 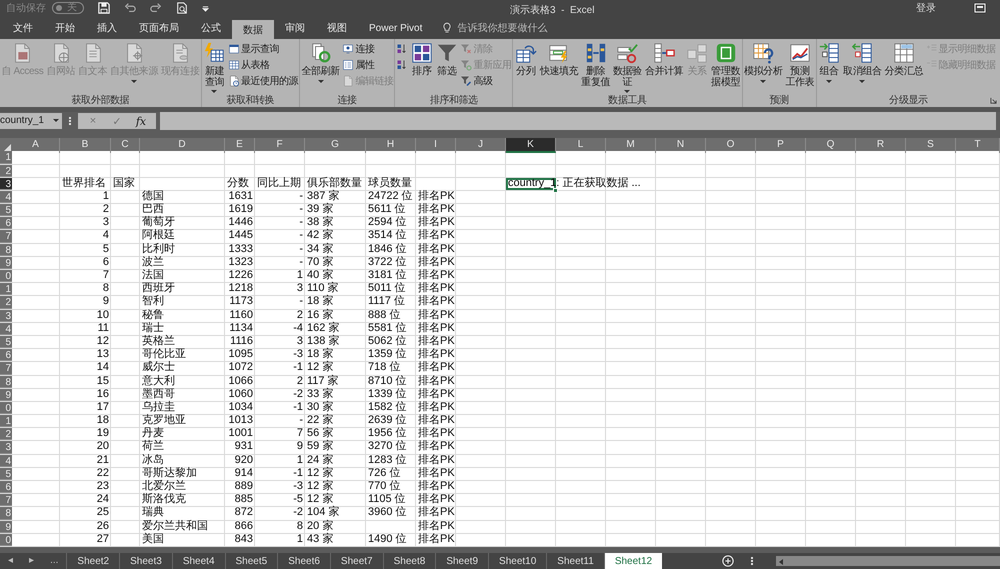 I want to click on sheet-tab: Sheet10, so click(x=517, y=561).